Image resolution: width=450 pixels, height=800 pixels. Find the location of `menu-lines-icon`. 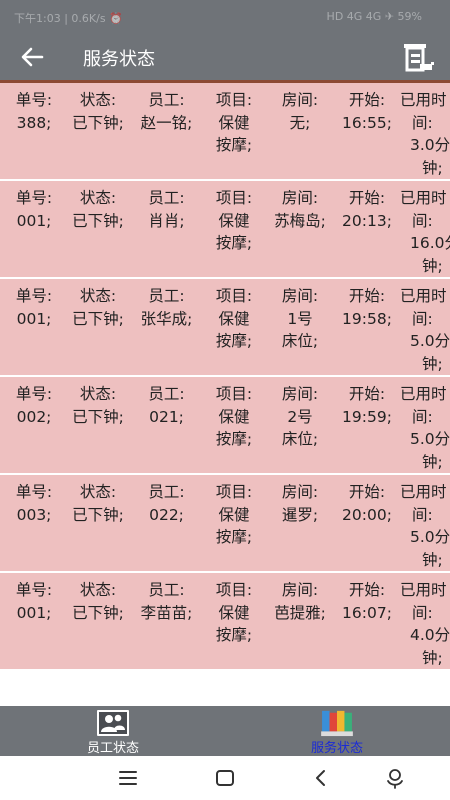

menu-lines-icon is located at coordinates (128, 778).